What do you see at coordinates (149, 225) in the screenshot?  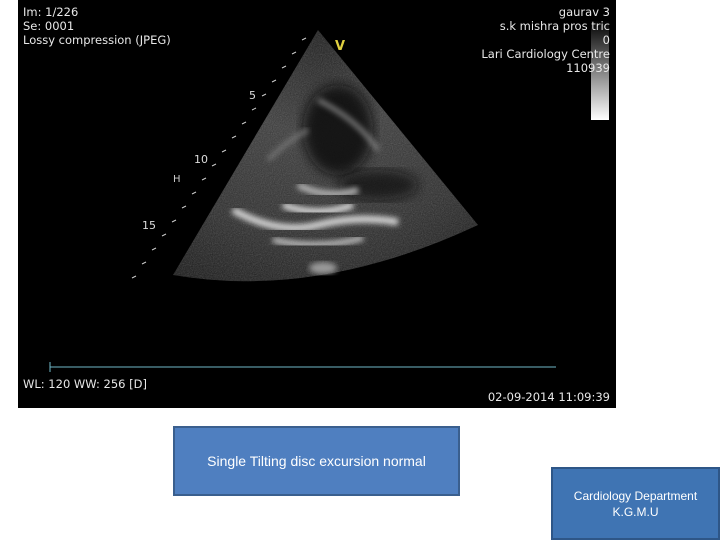 I see `depth-label-15: 15` at bounding box center [149, 225].